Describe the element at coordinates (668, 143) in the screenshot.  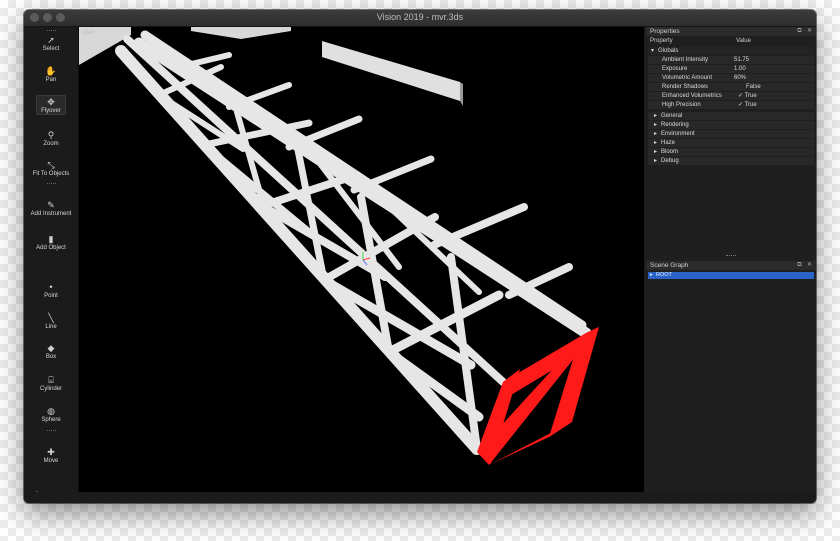
I see `section-label: Haze` at that location.